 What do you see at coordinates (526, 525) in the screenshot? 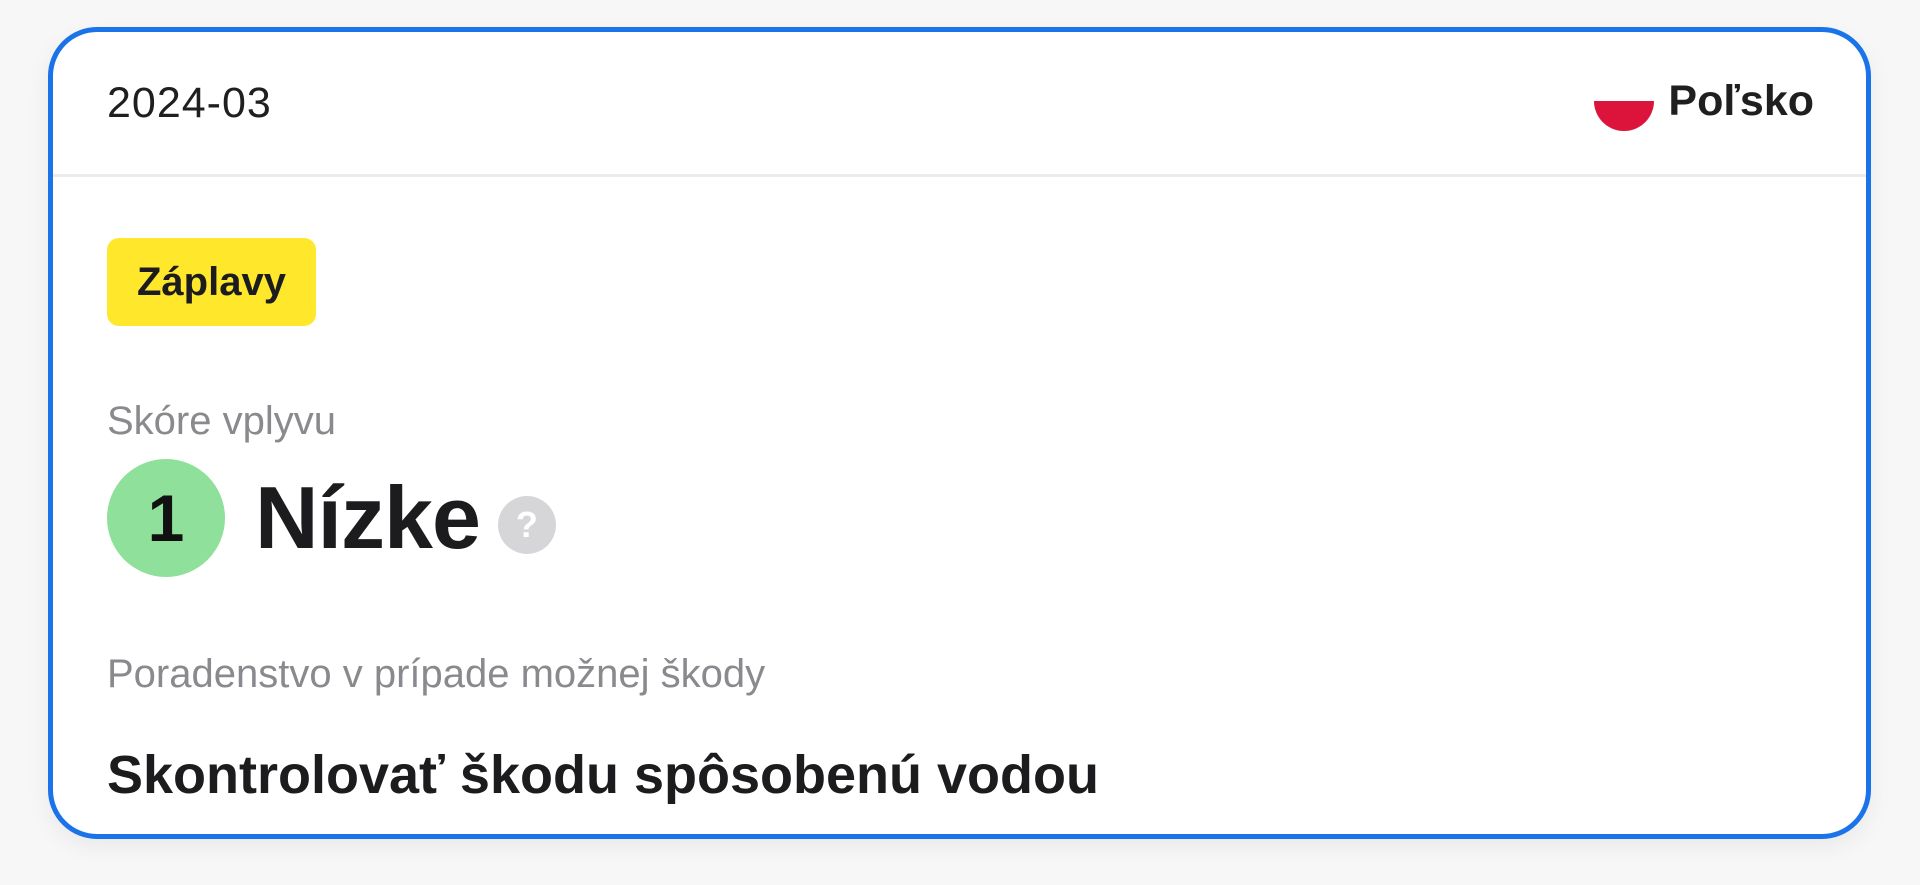
I see `question-mark-icon: ?` at bounding box center [526, 525].